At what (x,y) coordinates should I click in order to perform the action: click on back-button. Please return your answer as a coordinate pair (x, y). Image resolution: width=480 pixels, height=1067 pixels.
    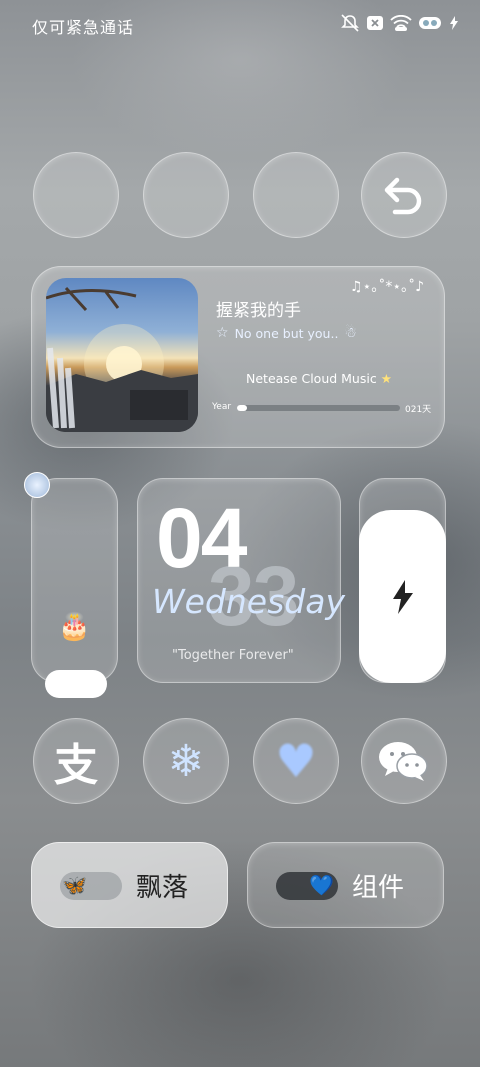
    Looking at the image, I should click on (404, 195).